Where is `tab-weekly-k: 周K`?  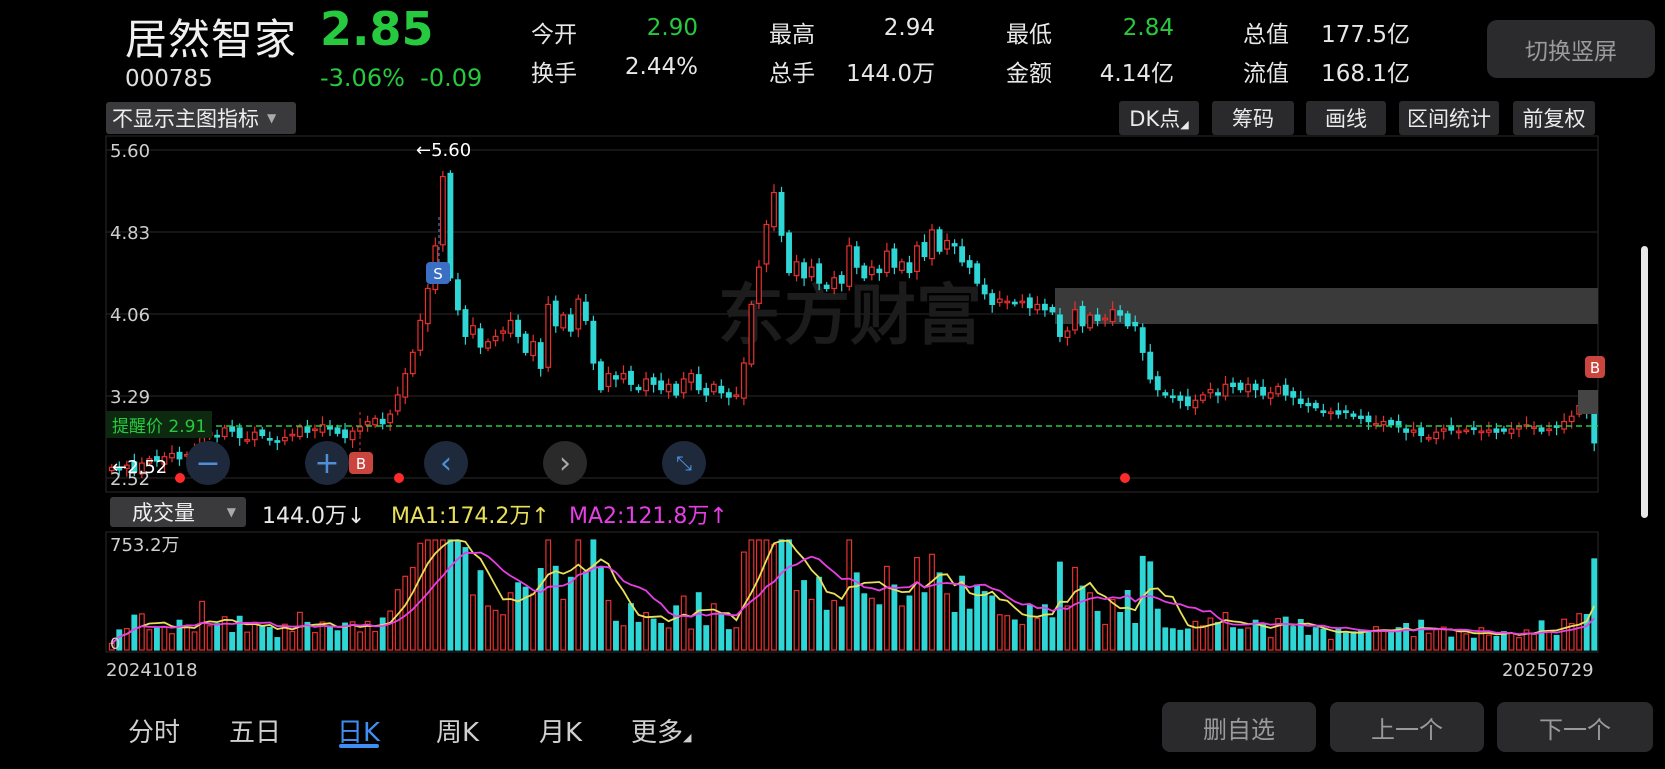 tab-weekly-k: 周K is located at coordinates (457, 730).